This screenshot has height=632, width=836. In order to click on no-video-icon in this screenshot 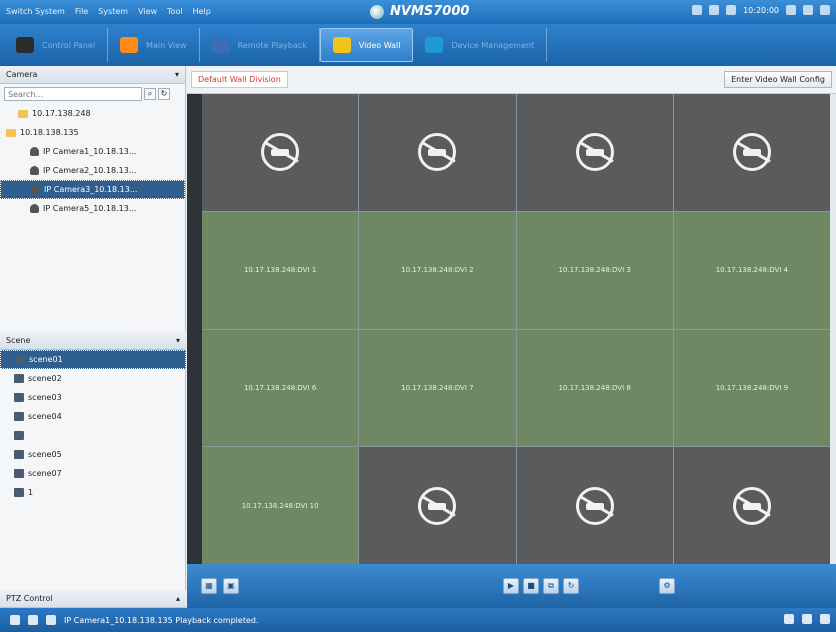, I will do `click(594, 505)`.